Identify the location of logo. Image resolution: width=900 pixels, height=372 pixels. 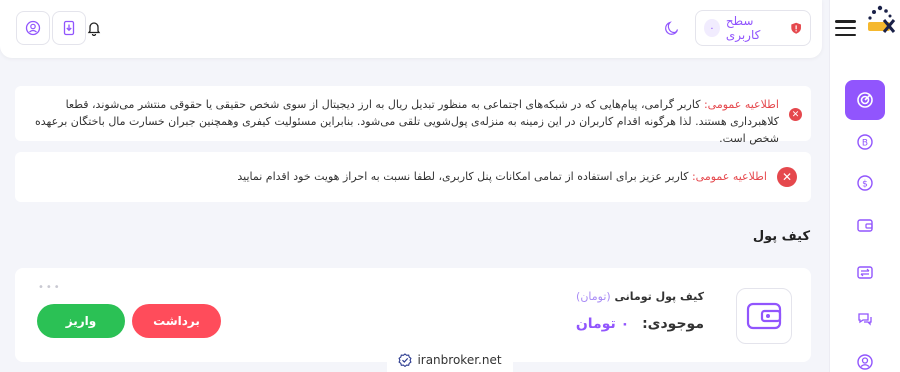
(881, 21).